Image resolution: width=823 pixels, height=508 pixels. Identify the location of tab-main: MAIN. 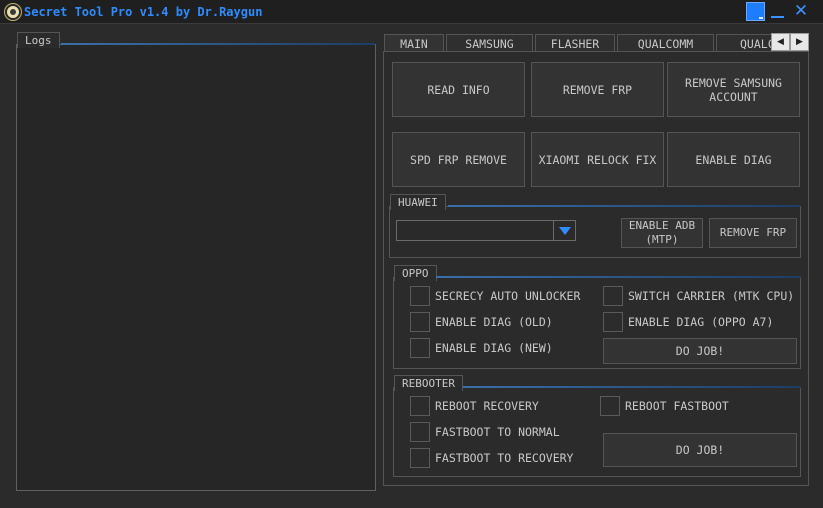
(414, 43).